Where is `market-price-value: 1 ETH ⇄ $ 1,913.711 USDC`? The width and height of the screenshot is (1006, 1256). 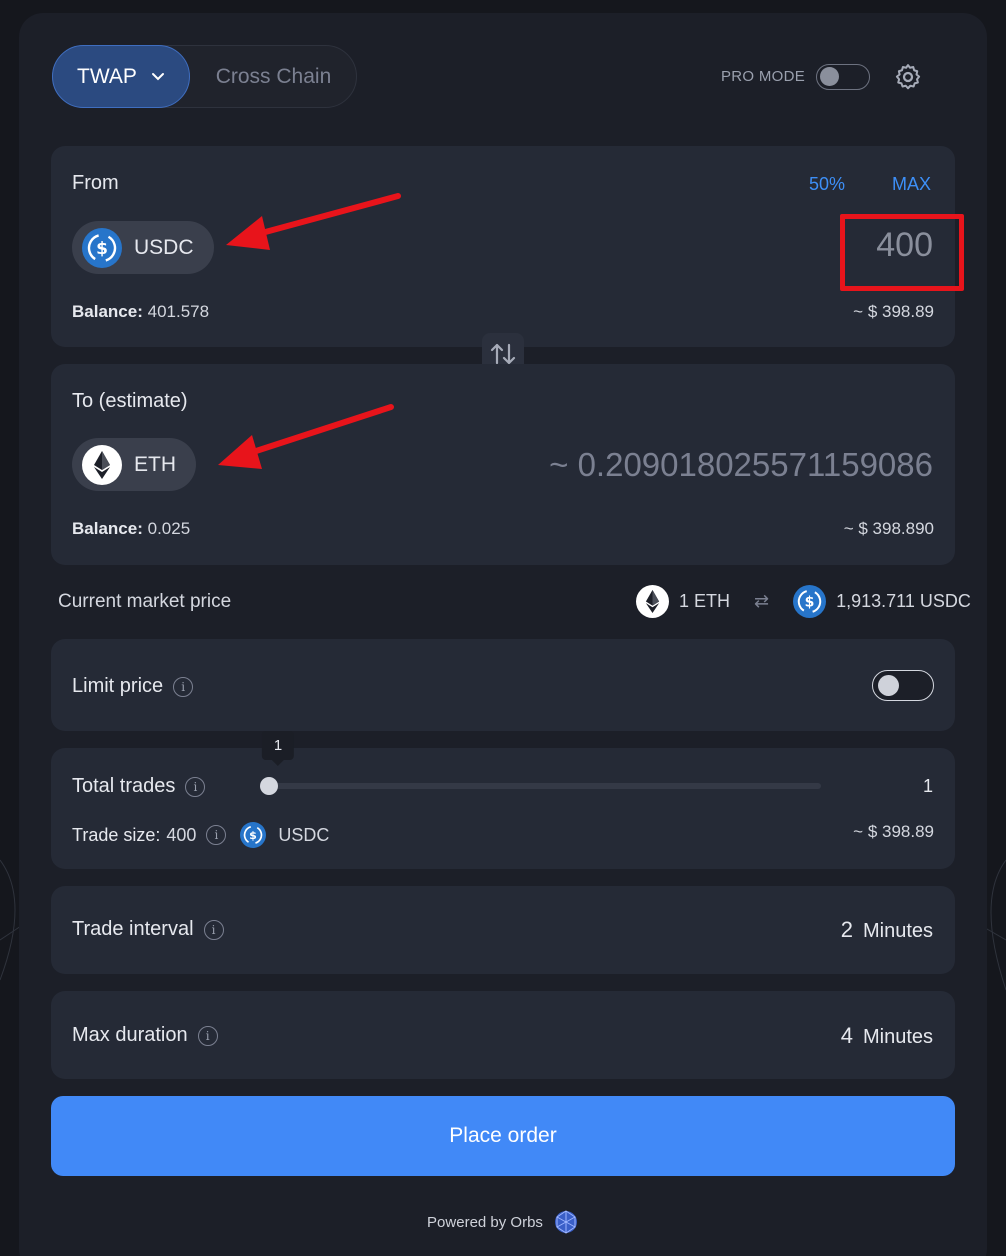
market-price-value: 1 ETH ⇄ $ 1,913.711 USDC is located at coordinates (803, 601).